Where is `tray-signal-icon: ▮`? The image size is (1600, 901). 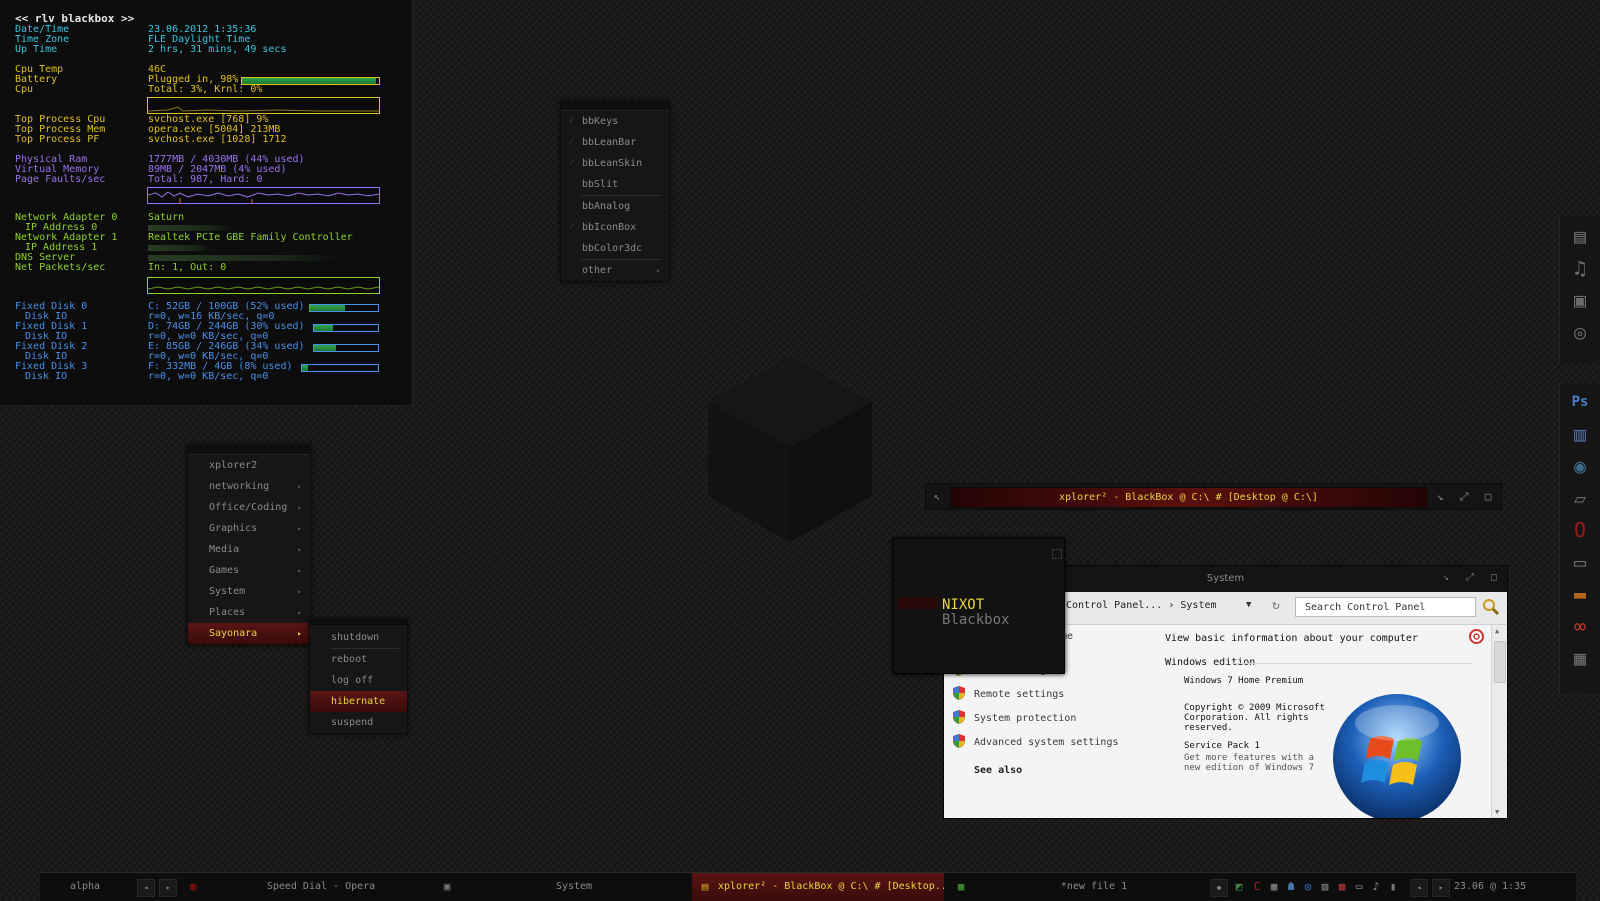 tray-signal-icon: ▮ is located at coordinates (1393, 887).